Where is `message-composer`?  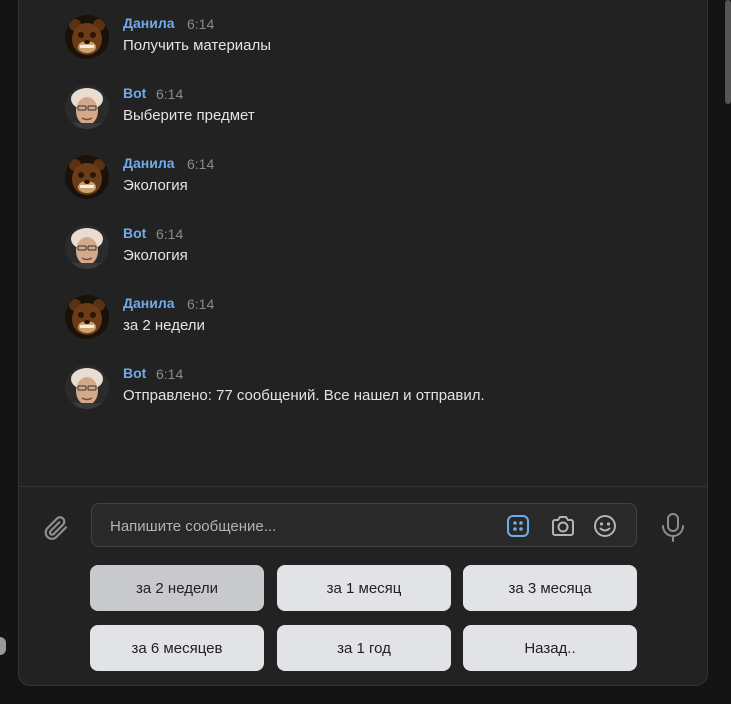
message-composer is located at coordinates (364, 525).